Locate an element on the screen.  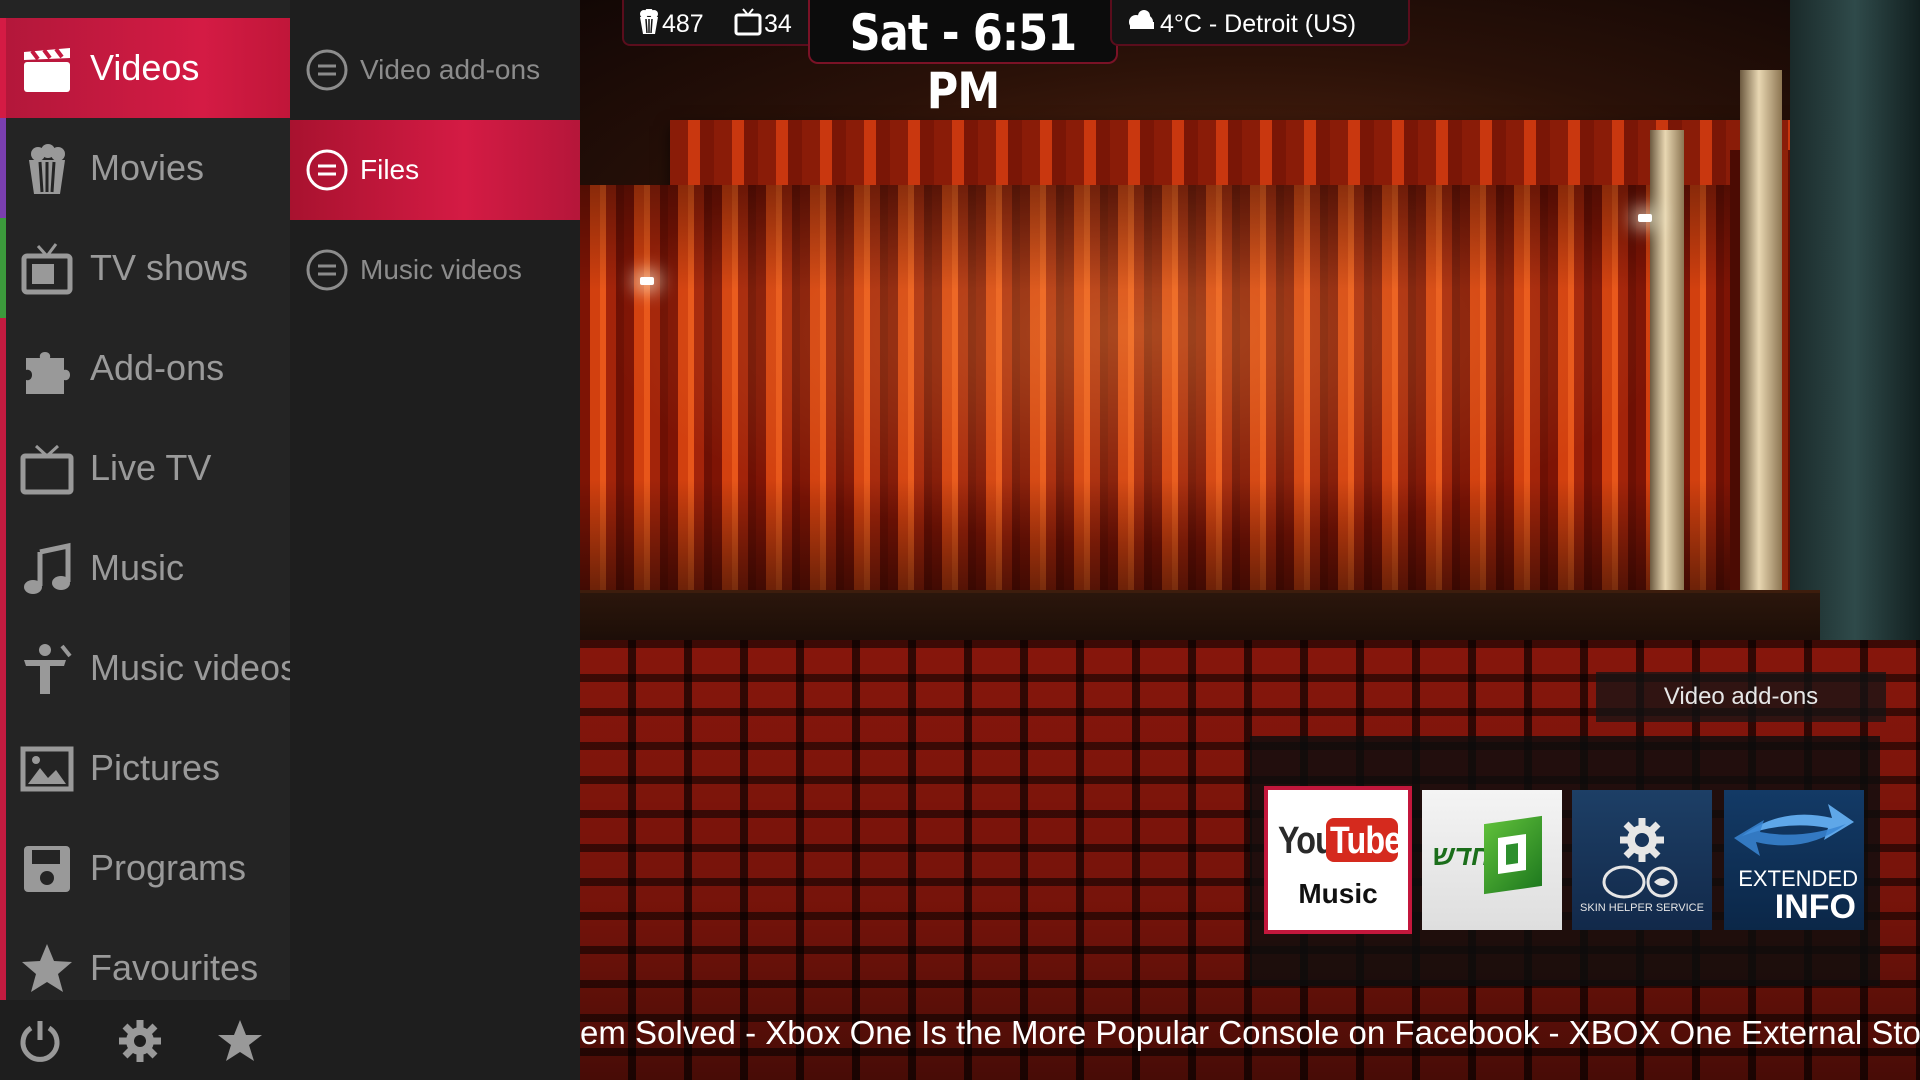
main-menu-label: Pictures is located at coordinates (155, 767).